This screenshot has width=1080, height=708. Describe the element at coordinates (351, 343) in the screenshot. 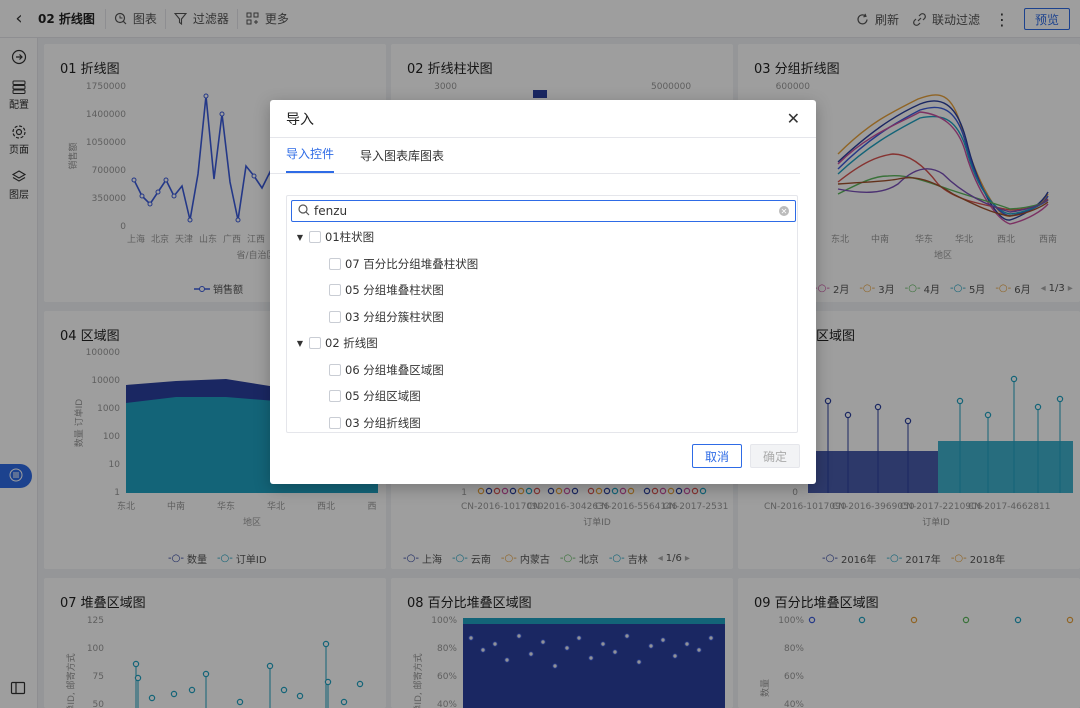

I see `tree-node-label: 02 折线图` at that location.